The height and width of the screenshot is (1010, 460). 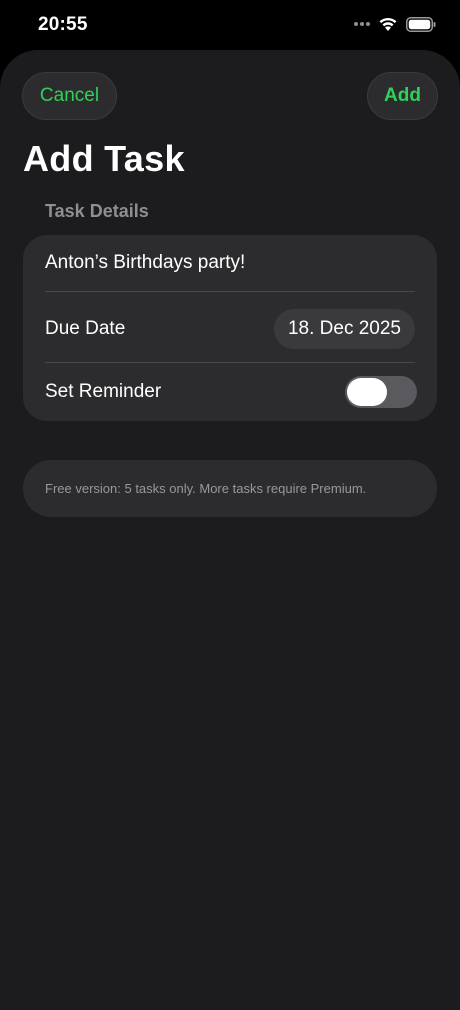 I want to click on divider, so click(x=230, y=291).